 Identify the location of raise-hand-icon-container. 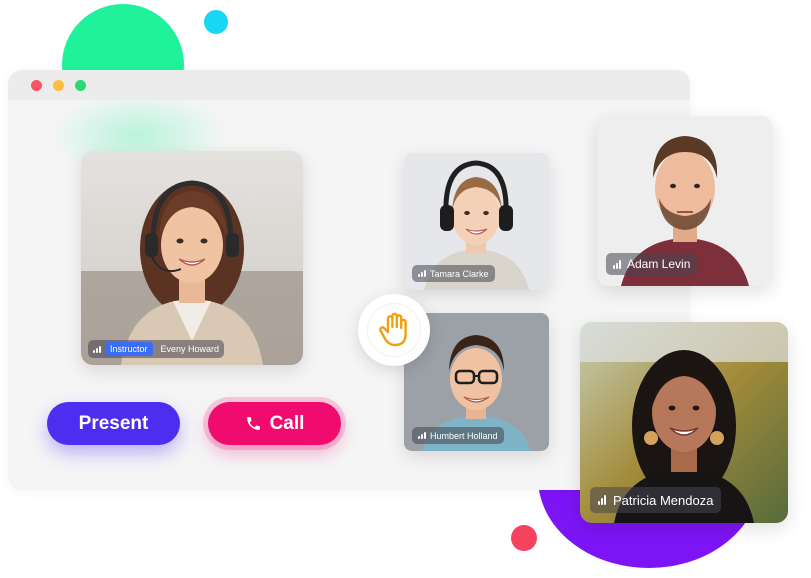
(394, 330).